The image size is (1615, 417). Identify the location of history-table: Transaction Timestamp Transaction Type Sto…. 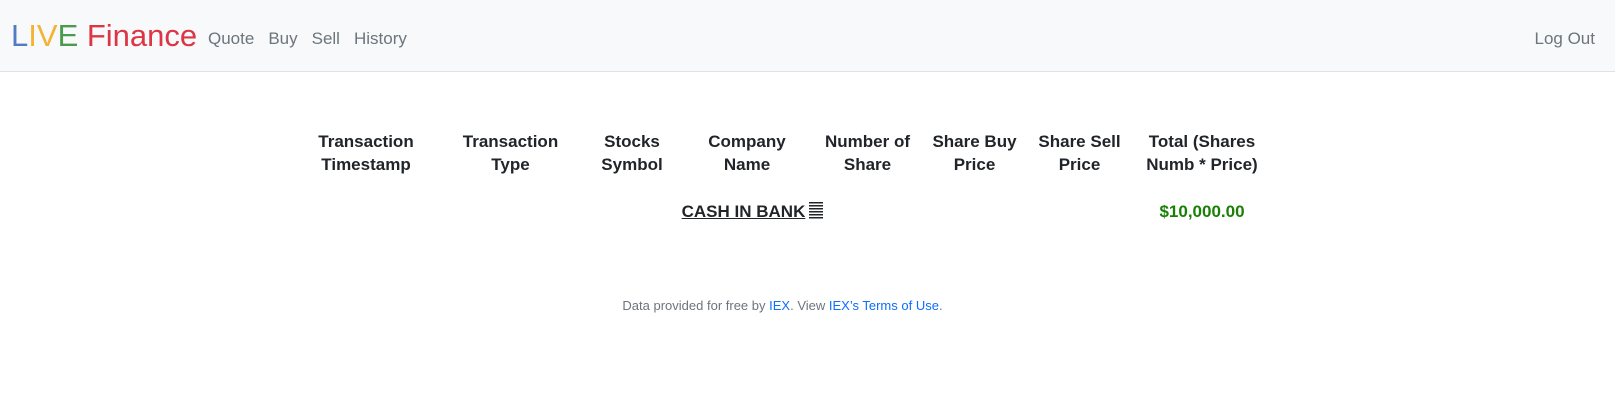
(783, 179).